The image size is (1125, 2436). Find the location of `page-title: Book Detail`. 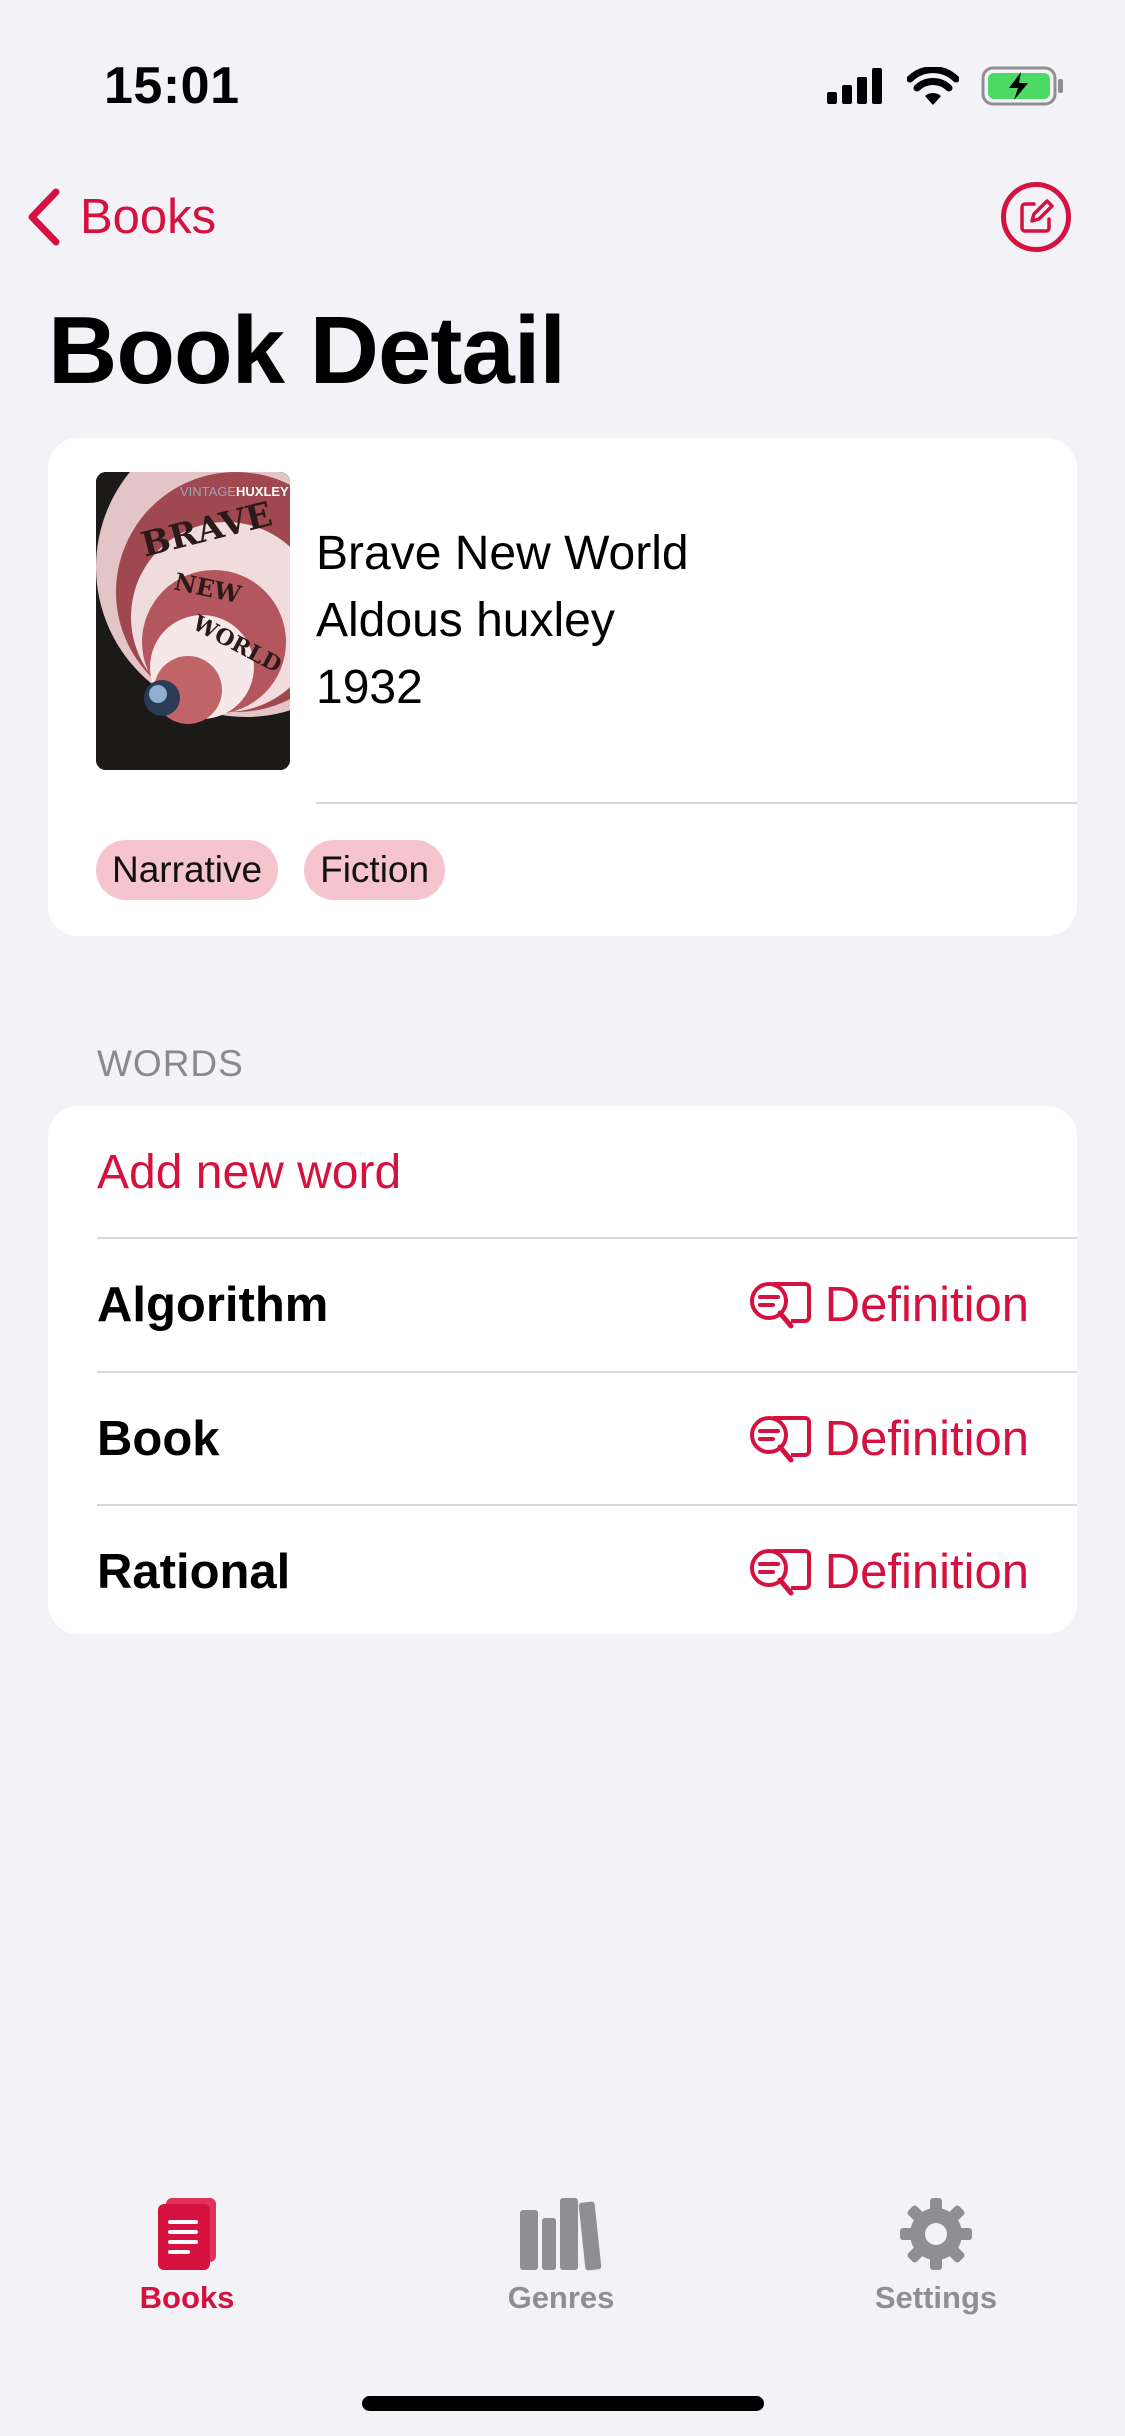

page-title: Book Detail is located at coordinates (307, 350).